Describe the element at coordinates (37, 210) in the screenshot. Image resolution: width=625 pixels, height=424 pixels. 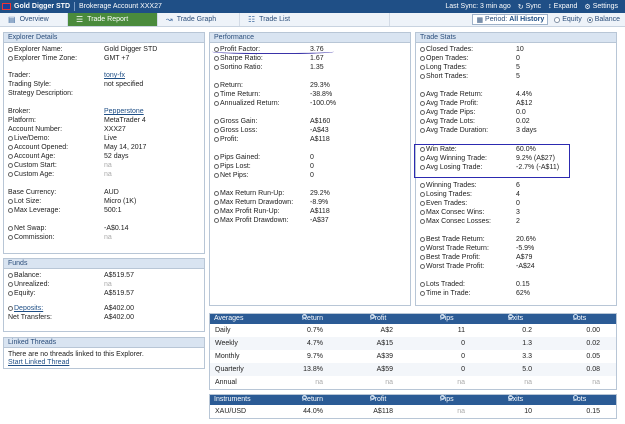
I see `row-key-text: Max Leverage:` at that location.